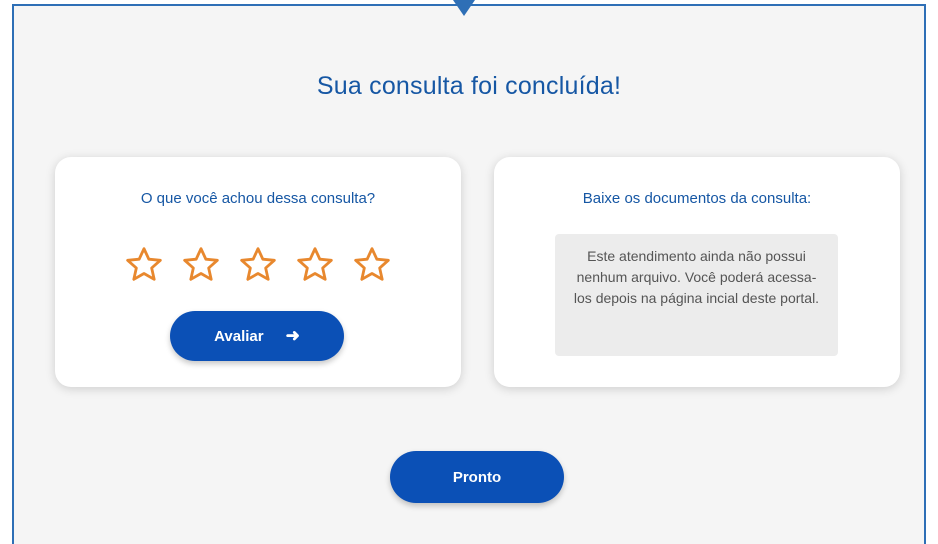  I want to click on star-rating, so click(258, 265).